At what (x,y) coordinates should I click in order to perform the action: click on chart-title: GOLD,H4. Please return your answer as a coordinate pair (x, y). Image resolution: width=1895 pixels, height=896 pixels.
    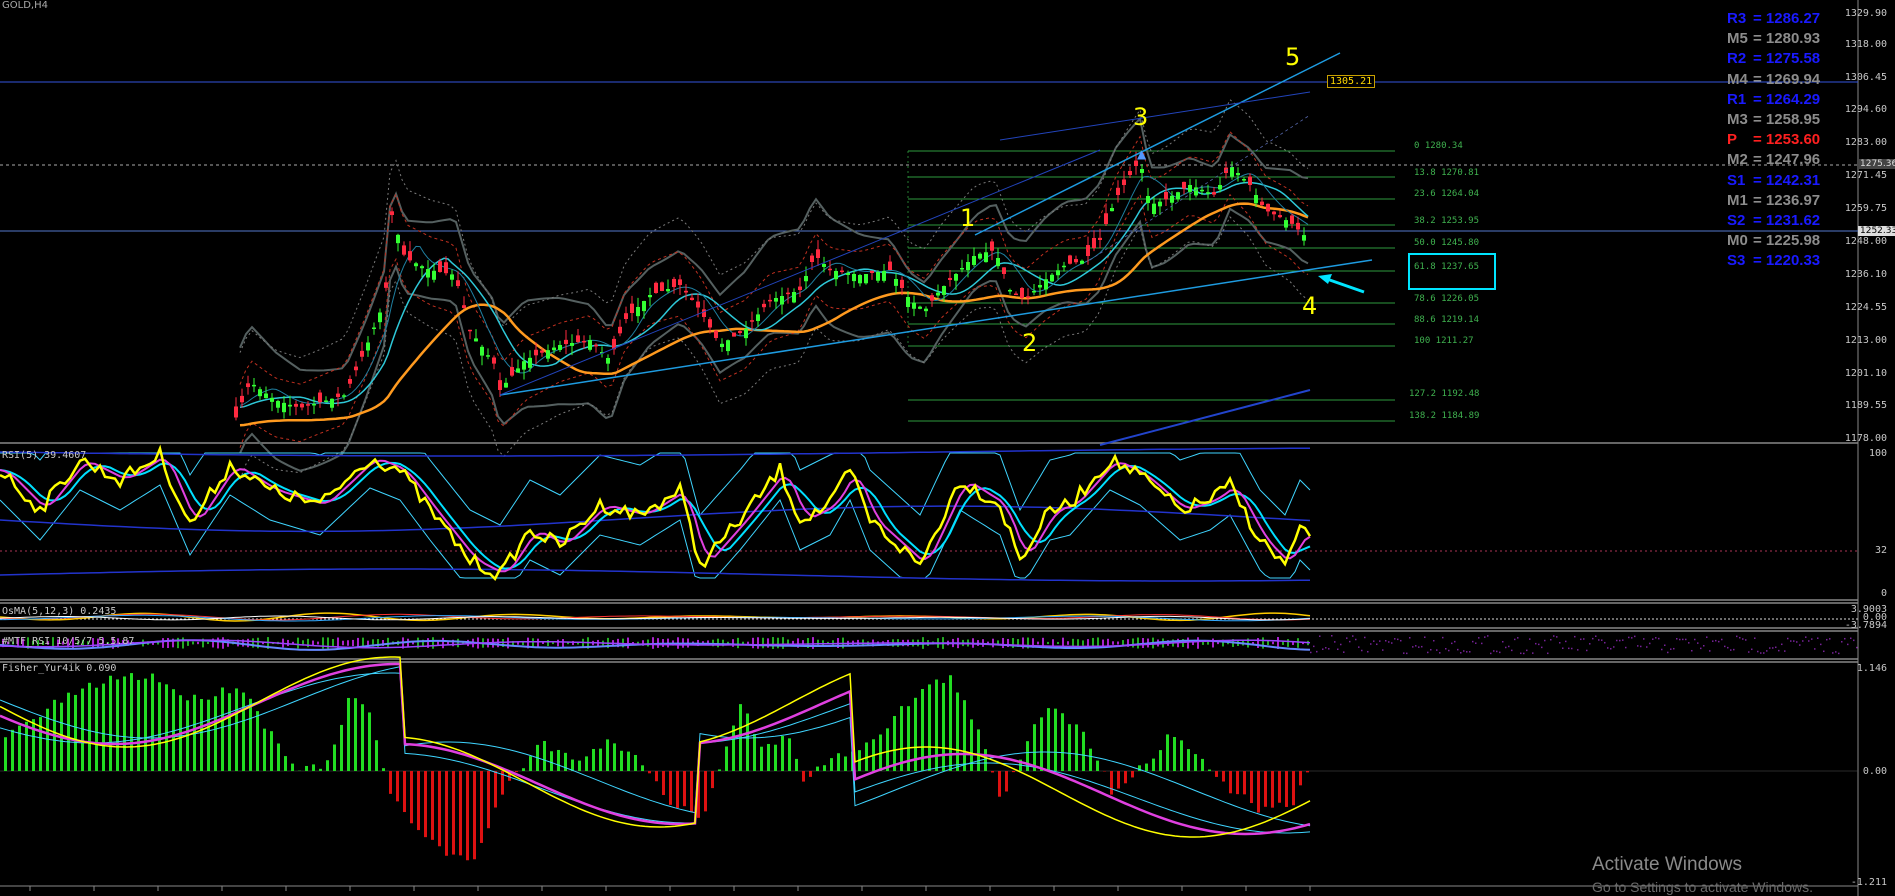
    Looking at the image, I should click on (25, 5).